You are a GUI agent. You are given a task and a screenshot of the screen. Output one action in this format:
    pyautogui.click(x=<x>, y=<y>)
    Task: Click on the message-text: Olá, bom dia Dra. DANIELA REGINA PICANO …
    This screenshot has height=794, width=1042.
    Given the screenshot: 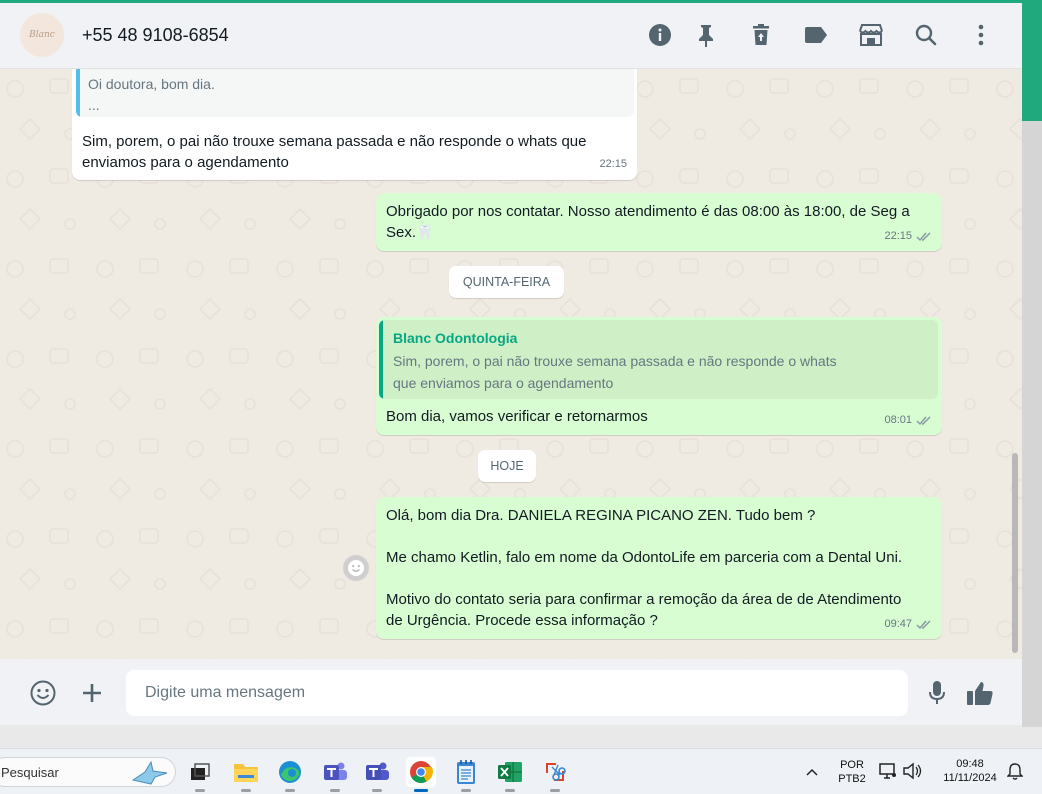 What is the action you would take?
    pyautogui.click(x=601, y=515)
    